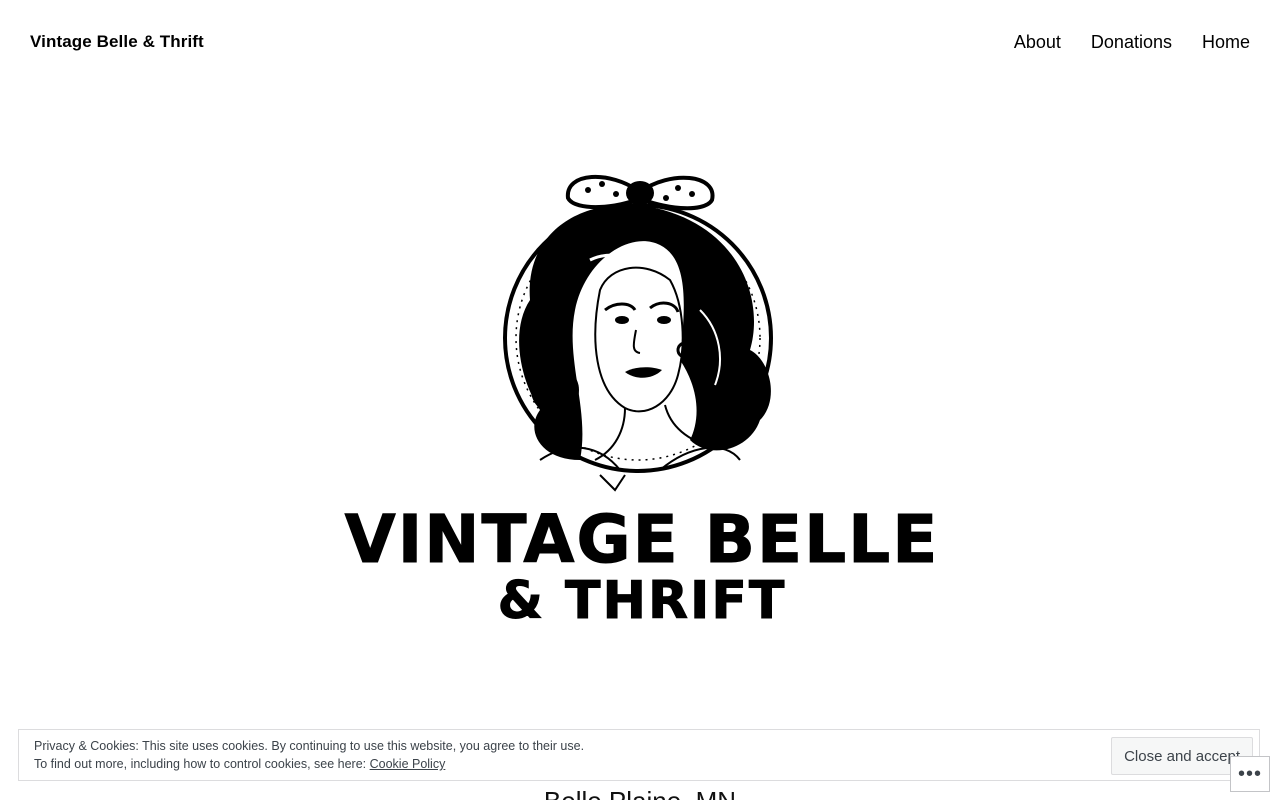 The width and height of the screenshot is (1280, 800). What do you see at coordinates (640, 192) in the screenshot?
I see `hair-bow-icon` at bounding box center [640, 192].